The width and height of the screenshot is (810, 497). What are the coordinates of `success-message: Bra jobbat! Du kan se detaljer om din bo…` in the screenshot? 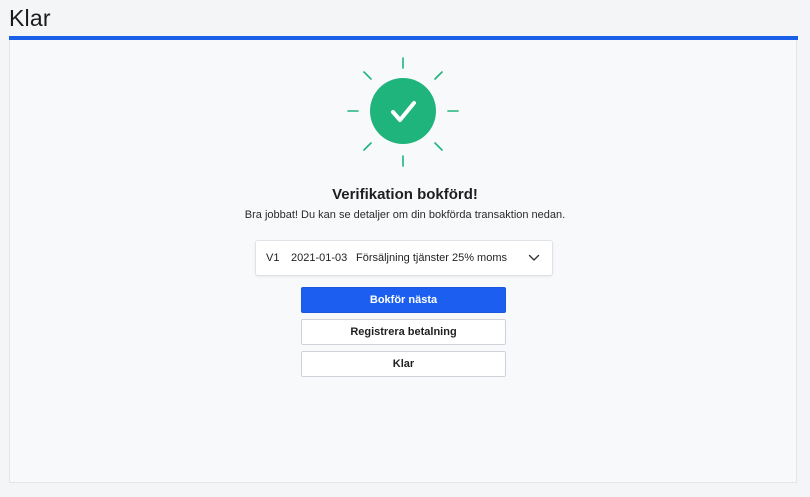 It's located at (405, 215).